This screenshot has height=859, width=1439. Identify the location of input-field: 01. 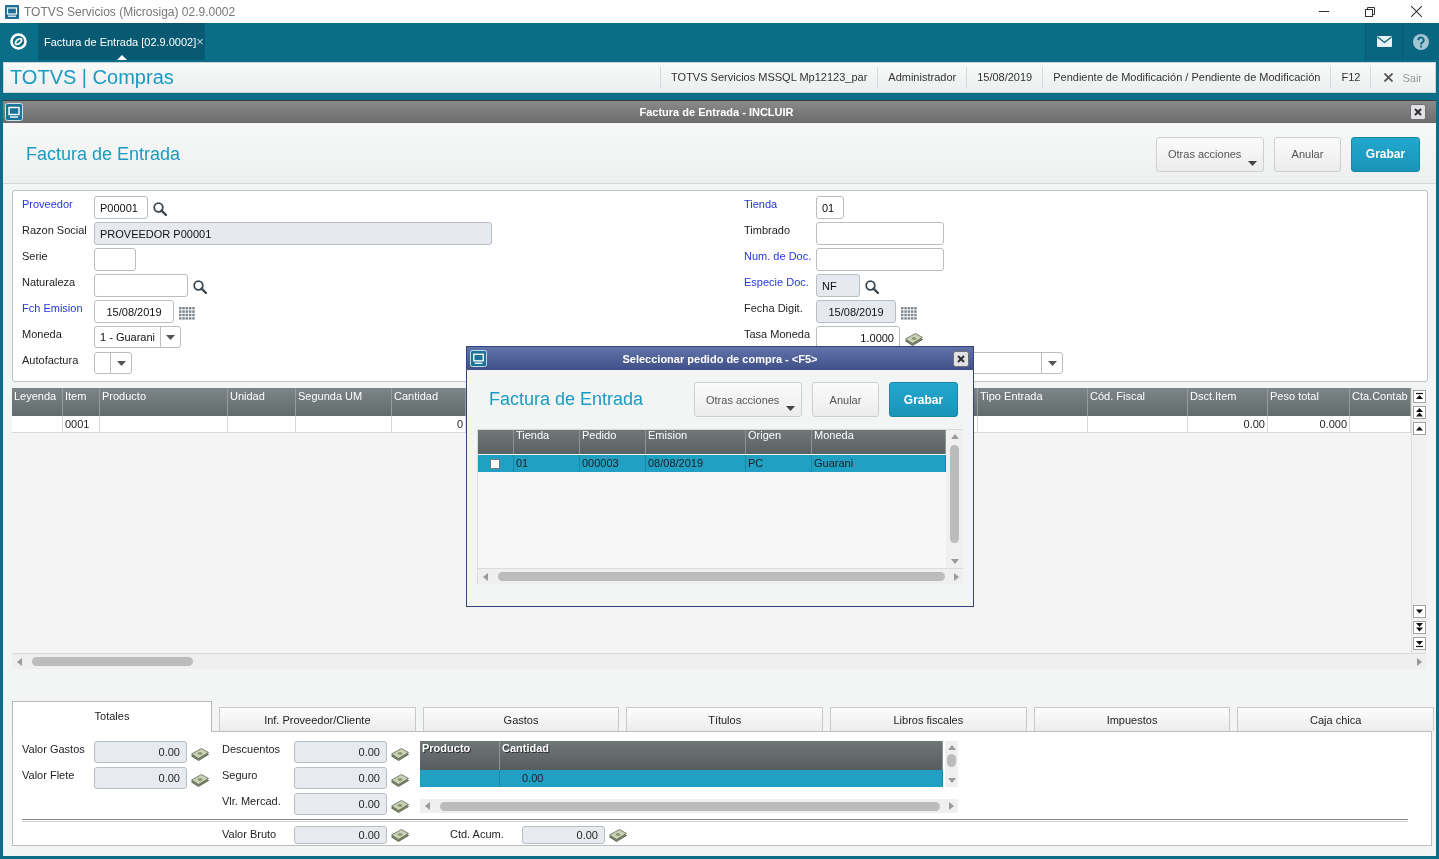
(830, 207).